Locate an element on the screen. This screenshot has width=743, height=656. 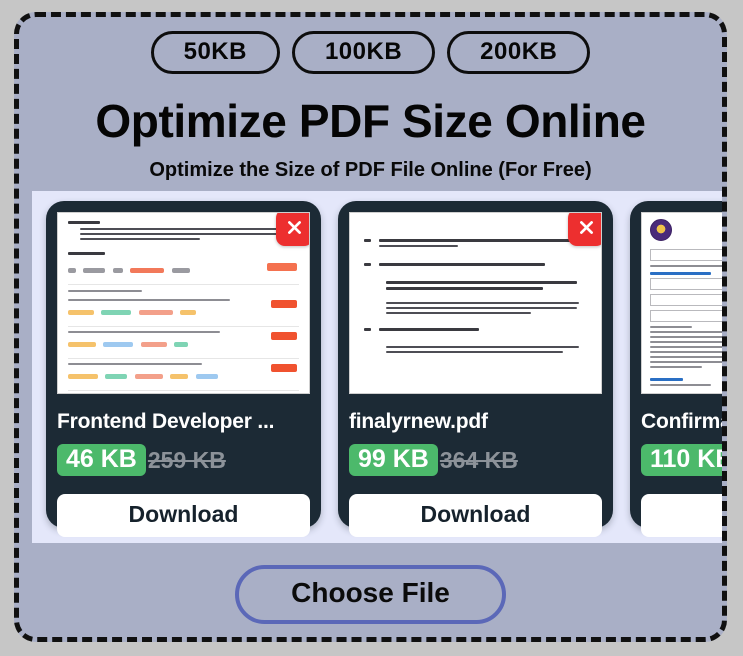
file-name: finalyrnew.pdf is located at coordinates (418, 421).